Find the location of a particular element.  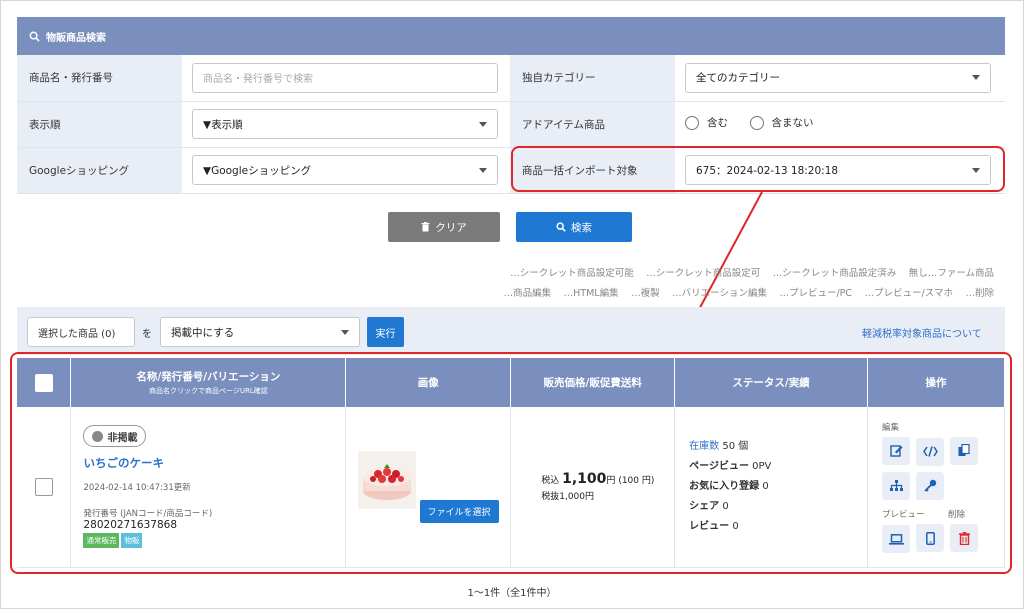

bulk-particle: を is located at coordinates (147, 334).